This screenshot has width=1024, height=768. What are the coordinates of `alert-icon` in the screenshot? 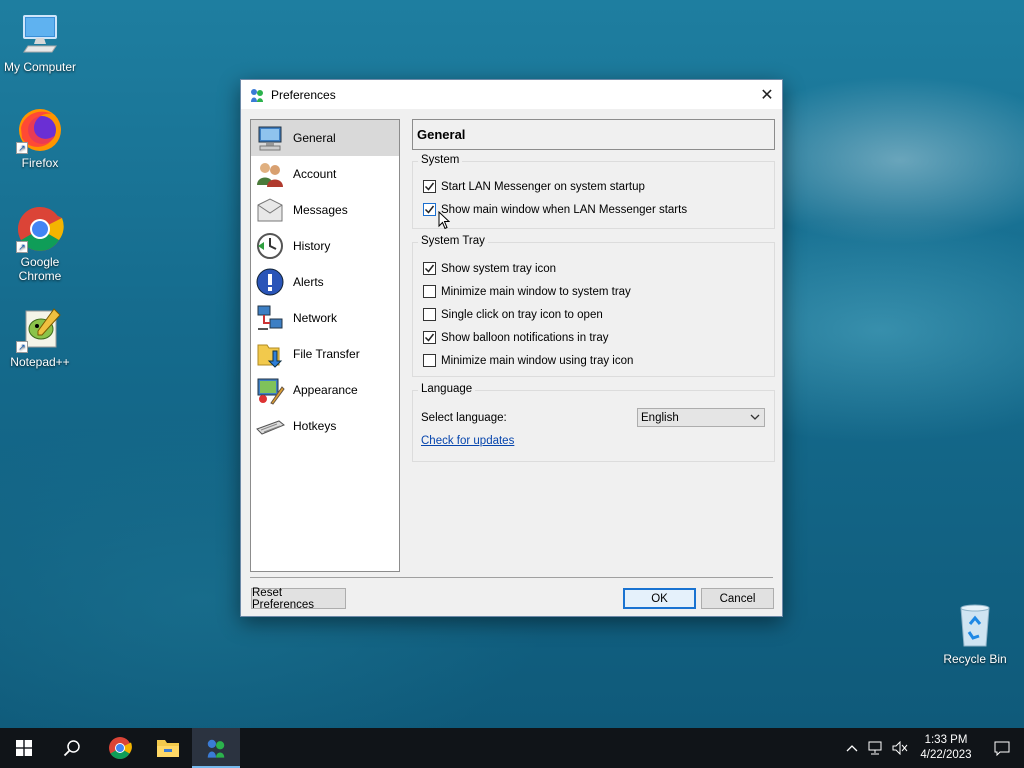 It's located at (270, 282).